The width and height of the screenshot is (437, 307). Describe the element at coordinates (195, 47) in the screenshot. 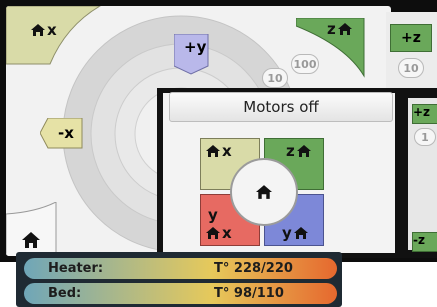

I see `plus-y-label: +y` at that location.